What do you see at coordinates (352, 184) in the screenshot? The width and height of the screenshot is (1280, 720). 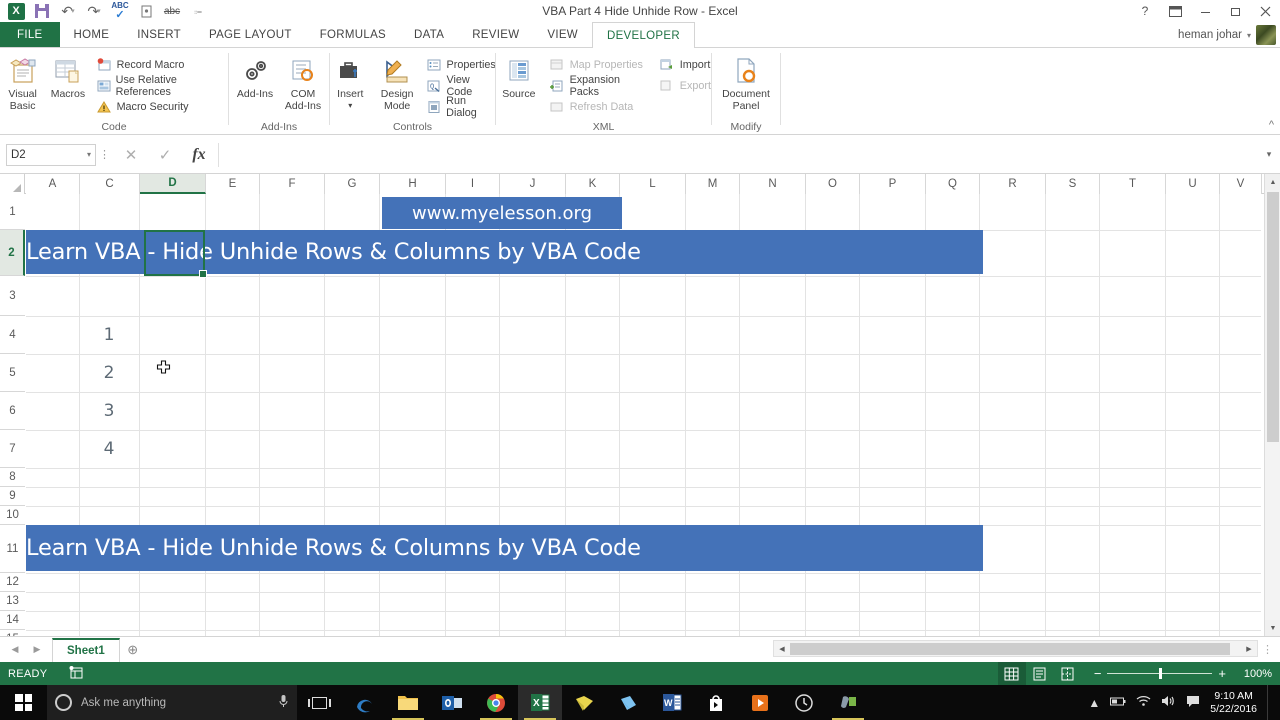 I see `column-header-G: G` at bounding box center [352, 184].